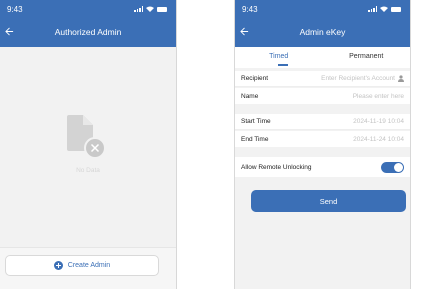 The width and height of the screenshot is (434, 295). What do you see at coordinates (250, 96) in the screenshot?
I see `name-label: Name` at bounding box center [250, 96].